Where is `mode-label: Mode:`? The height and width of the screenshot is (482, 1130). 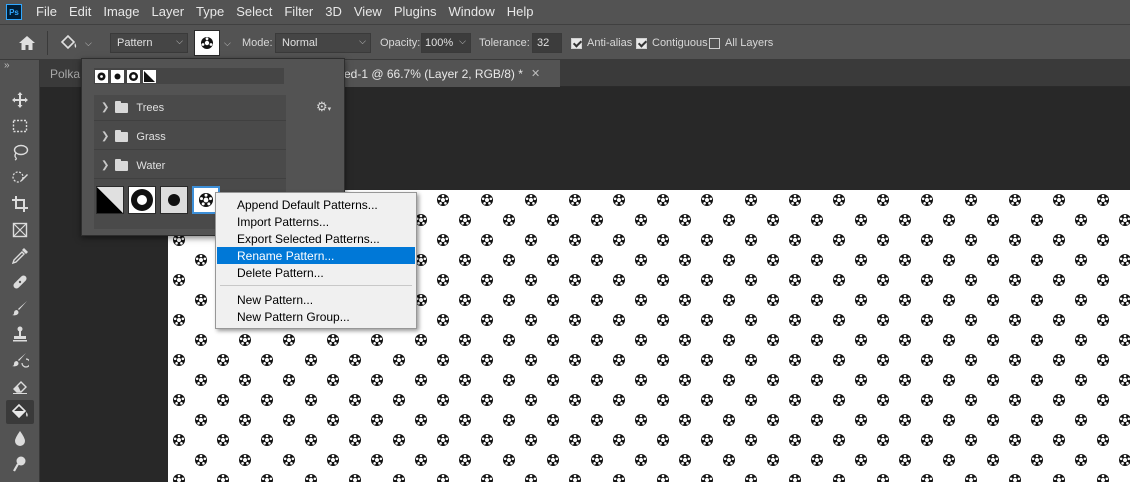 mode-label: Mode: is located at coordinates (257, 43).